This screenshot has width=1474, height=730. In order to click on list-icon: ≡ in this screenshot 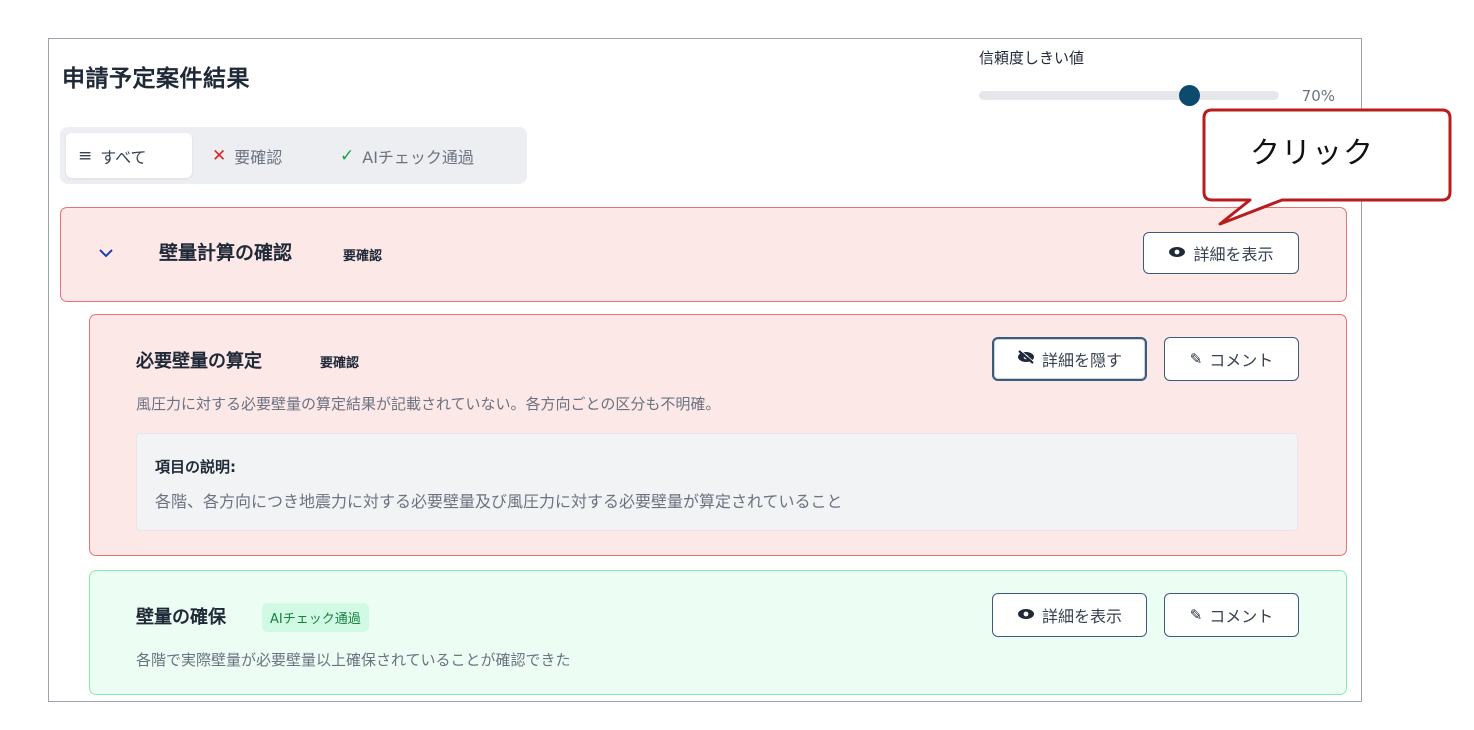, I will do `click(85, 155)`.